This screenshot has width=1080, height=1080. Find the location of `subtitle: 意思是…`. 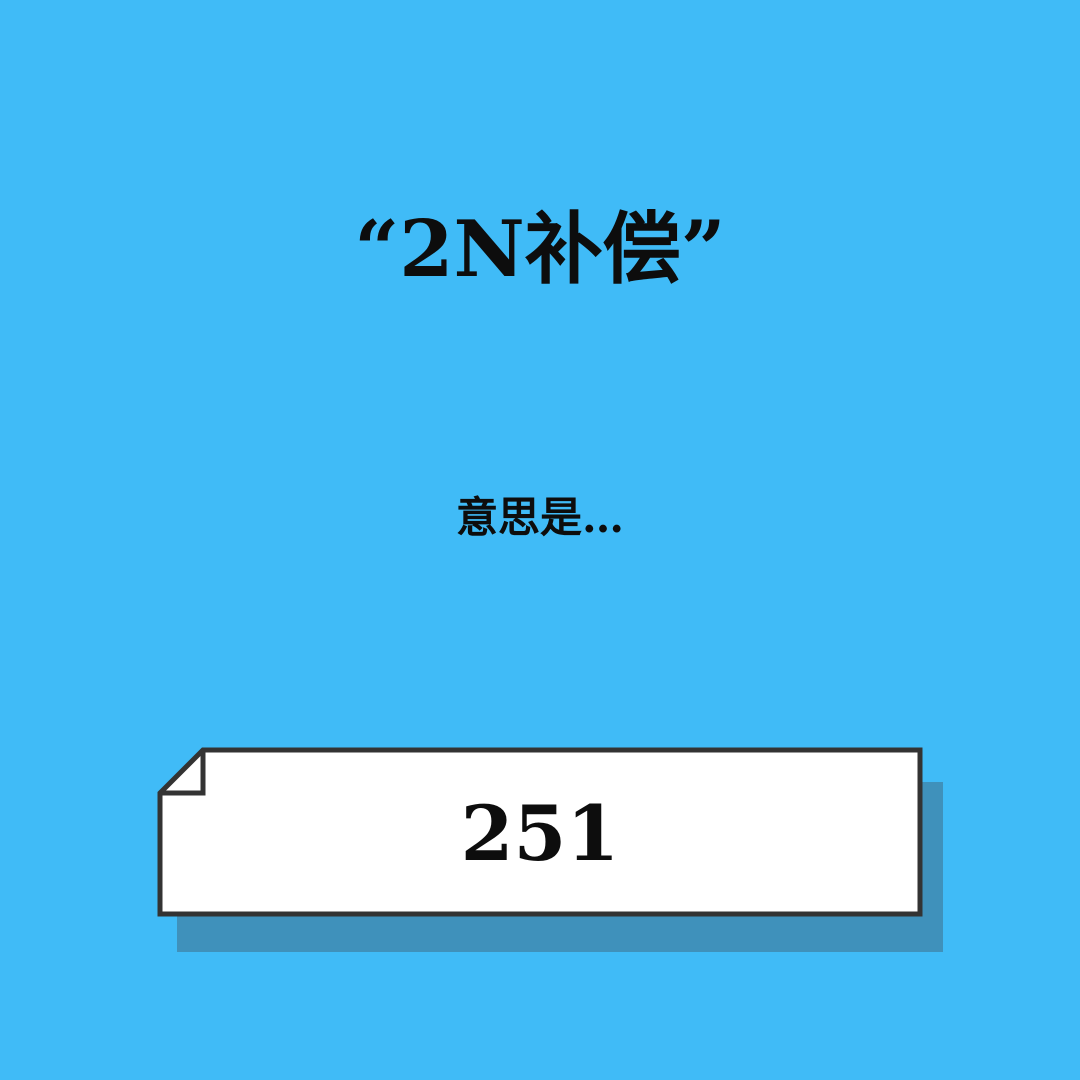

subtitle: 意思是… is located at coordinates (539, 517).